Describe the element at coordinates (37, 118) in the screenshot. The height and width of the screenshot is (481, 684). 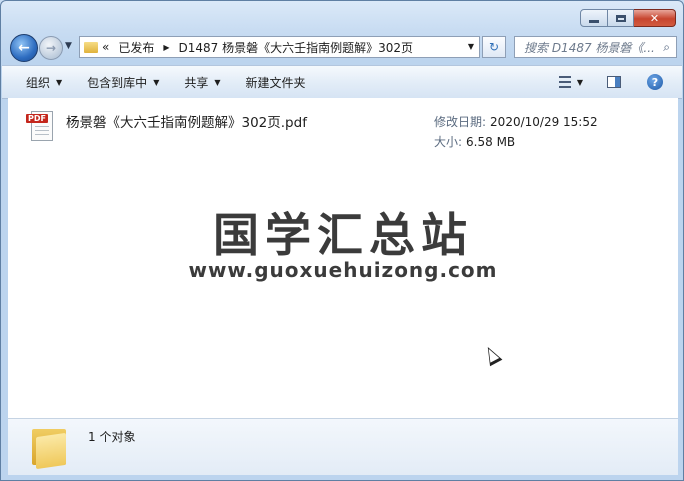
I see `pdf-file-icon-tag: PDF` at that location.